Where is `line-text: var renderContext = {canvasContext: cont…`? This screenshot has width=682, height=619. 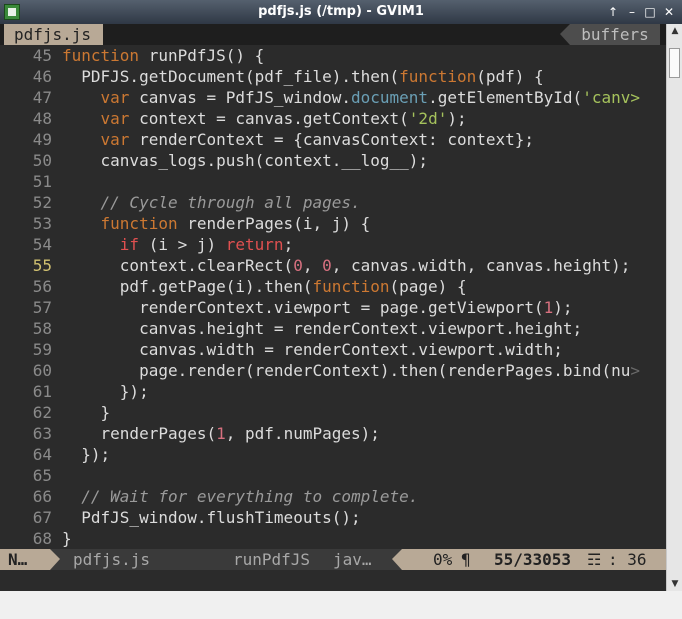 line-text: var renderContext = {canvasContext: cont… is located at coordinates (298, 139).